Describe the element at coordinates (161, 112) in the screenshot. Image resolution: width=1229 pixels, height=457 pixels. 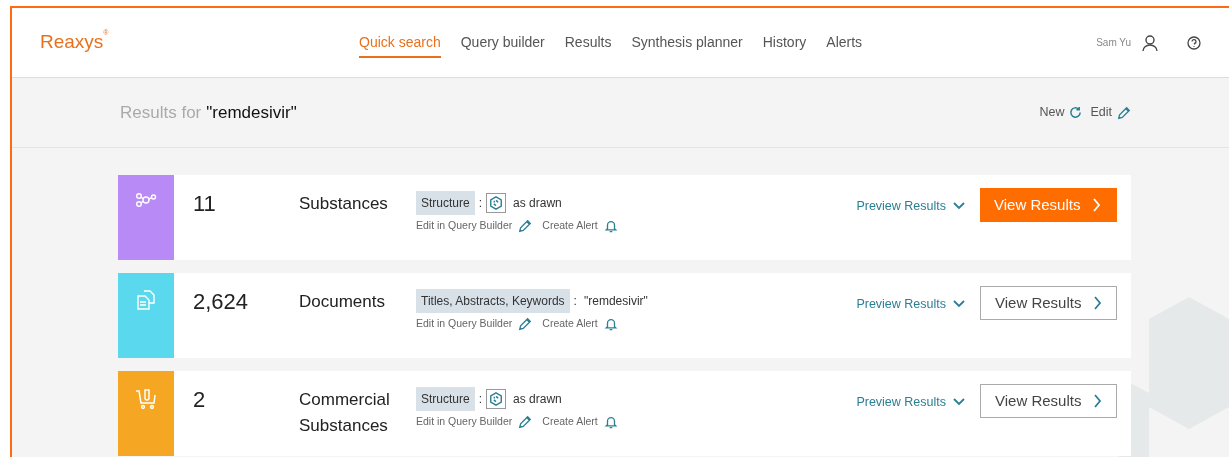
I see `results-for-label: Results for` at that location.